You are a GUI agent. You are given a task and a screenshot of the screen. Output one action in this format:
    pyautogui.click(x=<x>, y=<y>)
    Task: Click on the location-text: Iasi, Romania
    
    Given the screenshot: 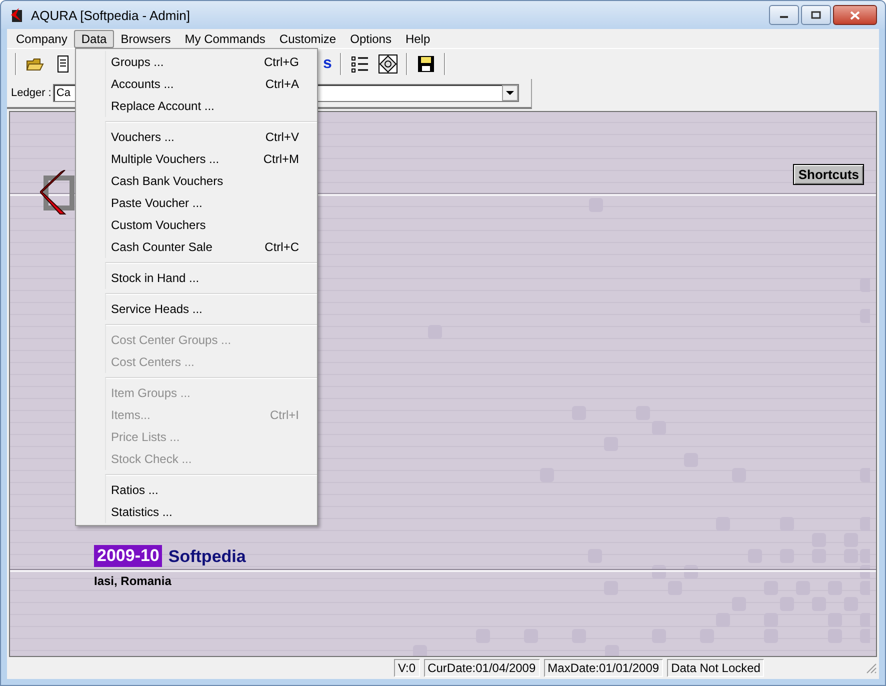 What is the action you would take?
    pyautogui.click(x=133, y=581)
    